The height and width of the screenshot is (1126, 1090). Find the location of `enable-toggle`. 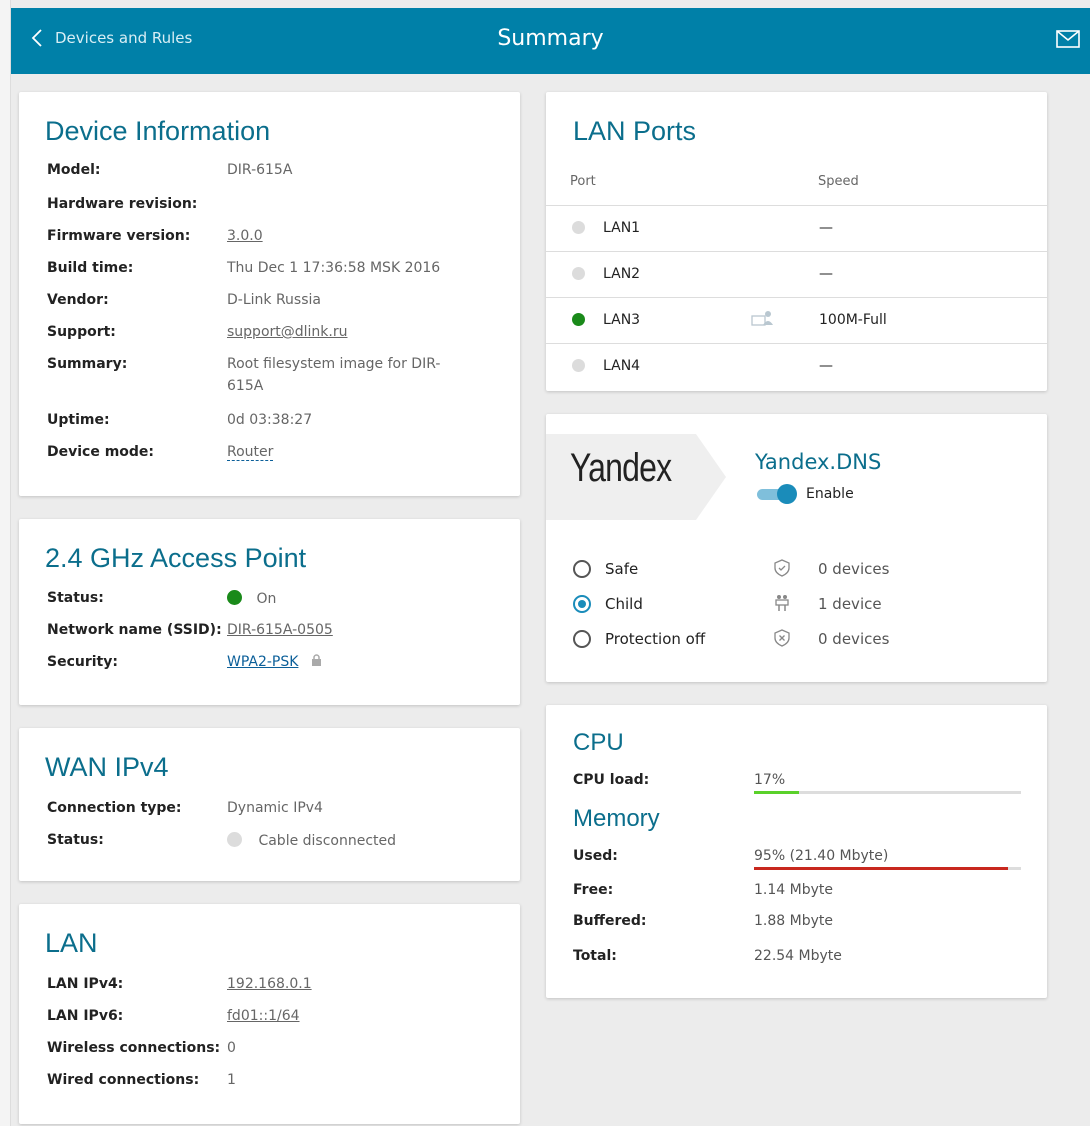

enable-toggle is located at coordinates (776, 494).